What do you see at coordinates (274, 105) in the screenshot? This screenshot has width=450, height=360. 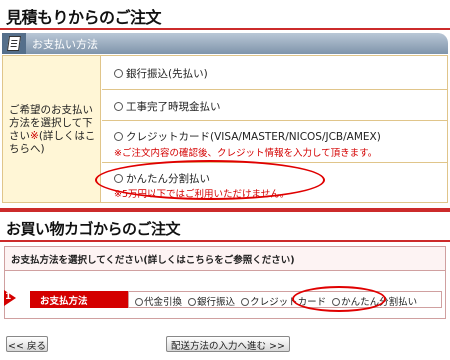 I see `payment-option-cash-on-completion: 工事完了時現金払い` at bounding box center [274, 105].